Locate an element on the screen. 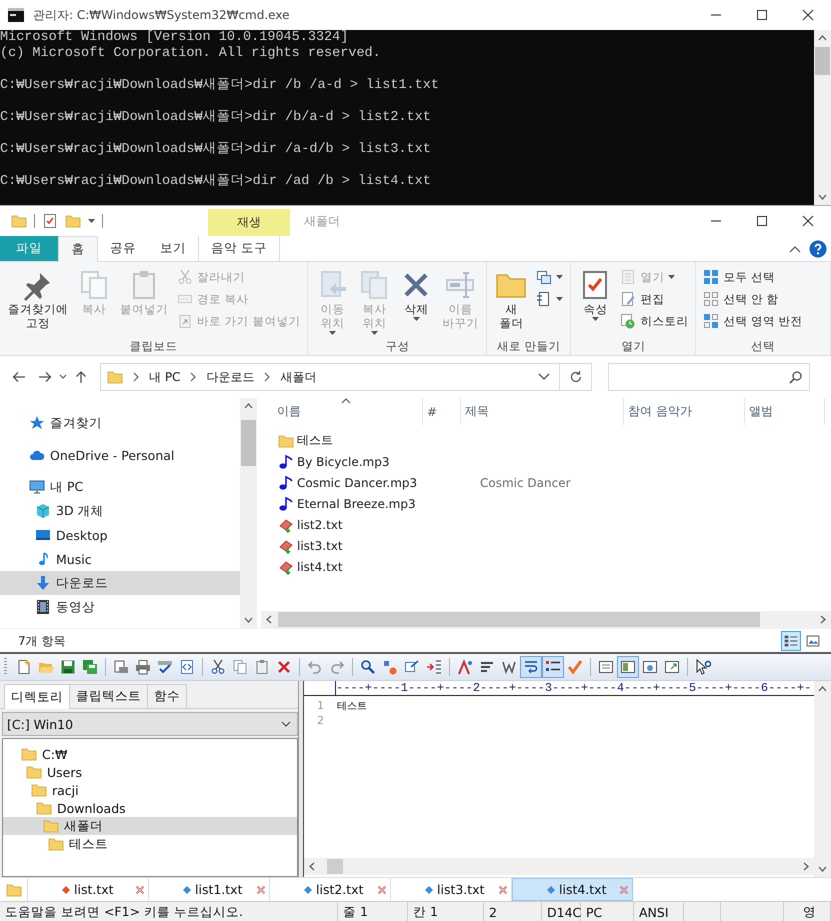 The width and height of the screenshot is (831, 921). folder-name: racji is located at coordinates (65, 790).